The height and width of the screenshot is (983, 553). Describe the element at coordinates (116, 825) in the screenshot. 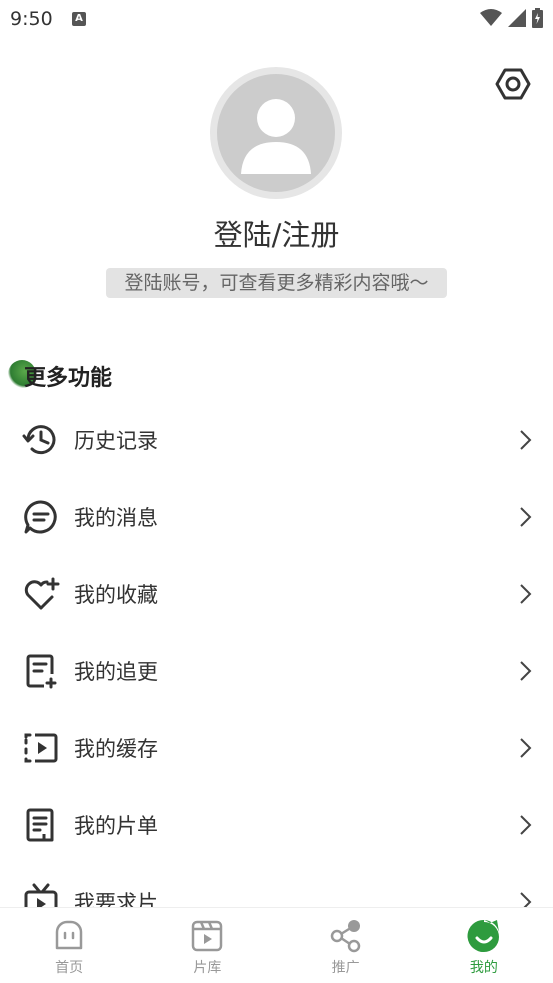

I see `menu-label-playlist: 我的片单` at that location.